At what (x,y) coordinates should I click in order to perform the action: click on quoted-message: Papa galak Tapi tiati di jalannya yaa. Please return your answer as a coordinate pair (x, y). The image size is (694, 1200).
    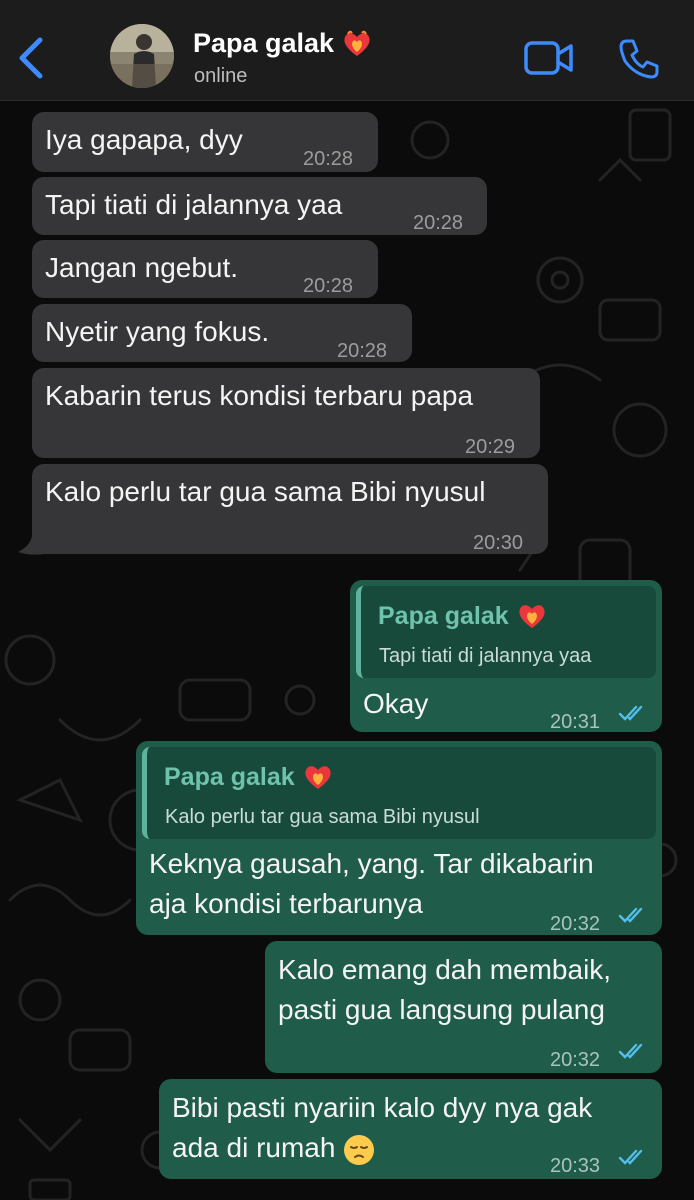
    Looking at the image, I should click on (506, 632).